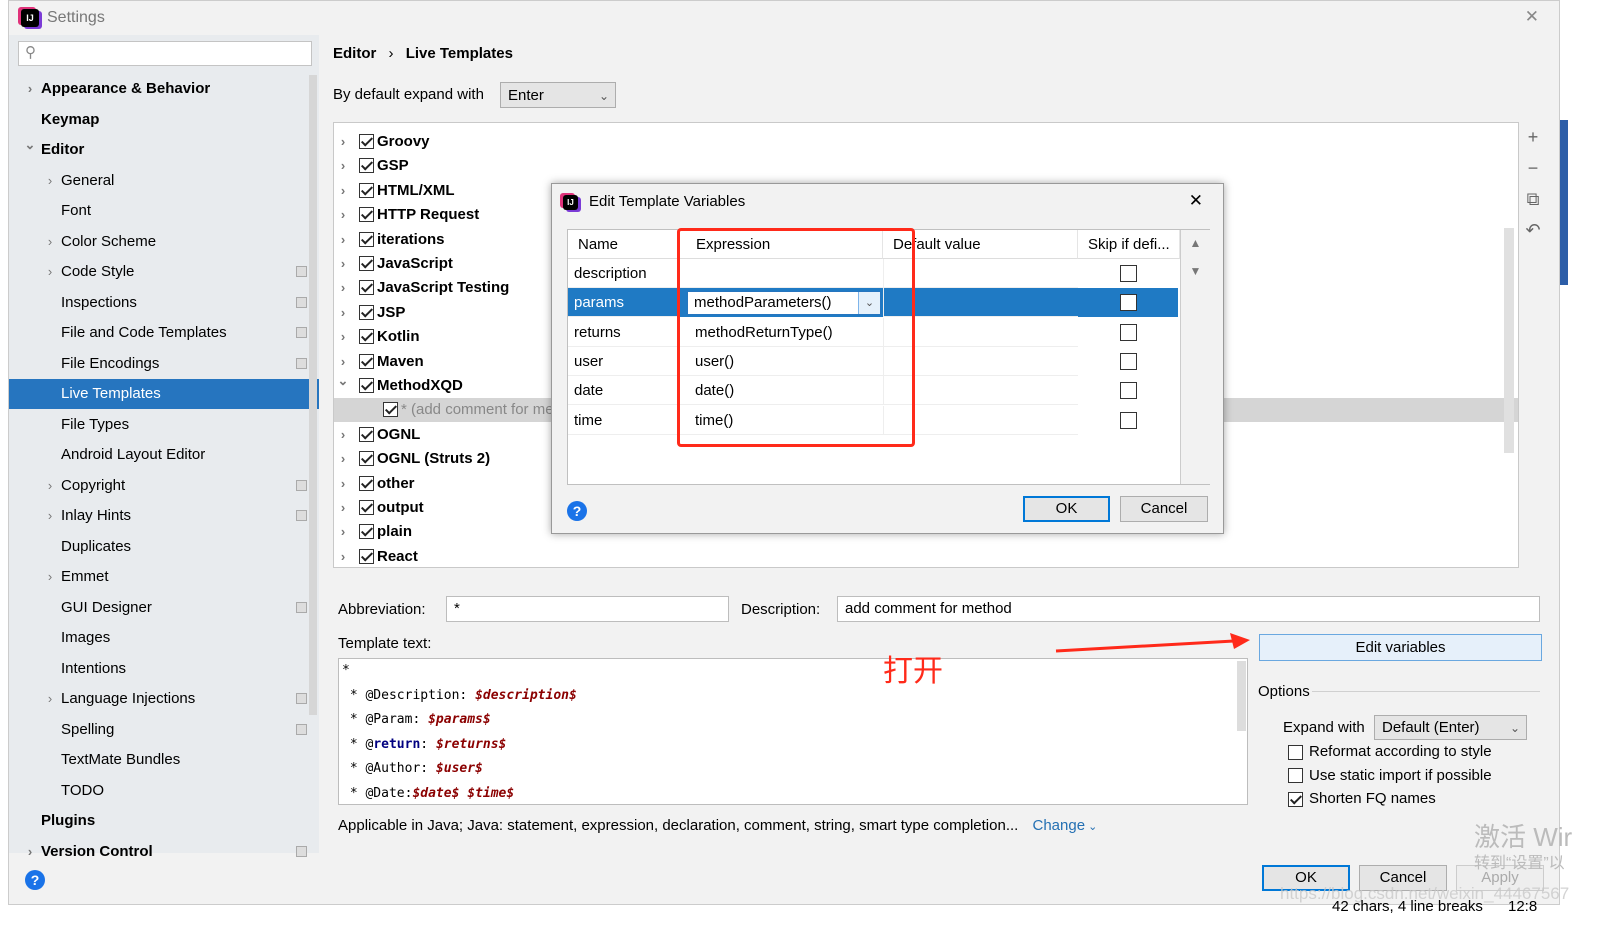  Describe the element at coordinates (164, 547) in the screenshot. I see `sidebar-item-duplicates: Duplicates` at that location.